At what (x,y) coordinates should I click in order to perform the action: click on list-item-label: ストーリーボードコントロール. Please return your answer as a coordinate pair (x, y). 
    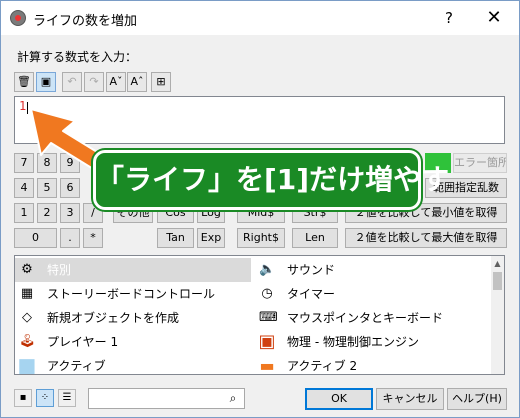
    Looking at the image, I should click on (131, 294).